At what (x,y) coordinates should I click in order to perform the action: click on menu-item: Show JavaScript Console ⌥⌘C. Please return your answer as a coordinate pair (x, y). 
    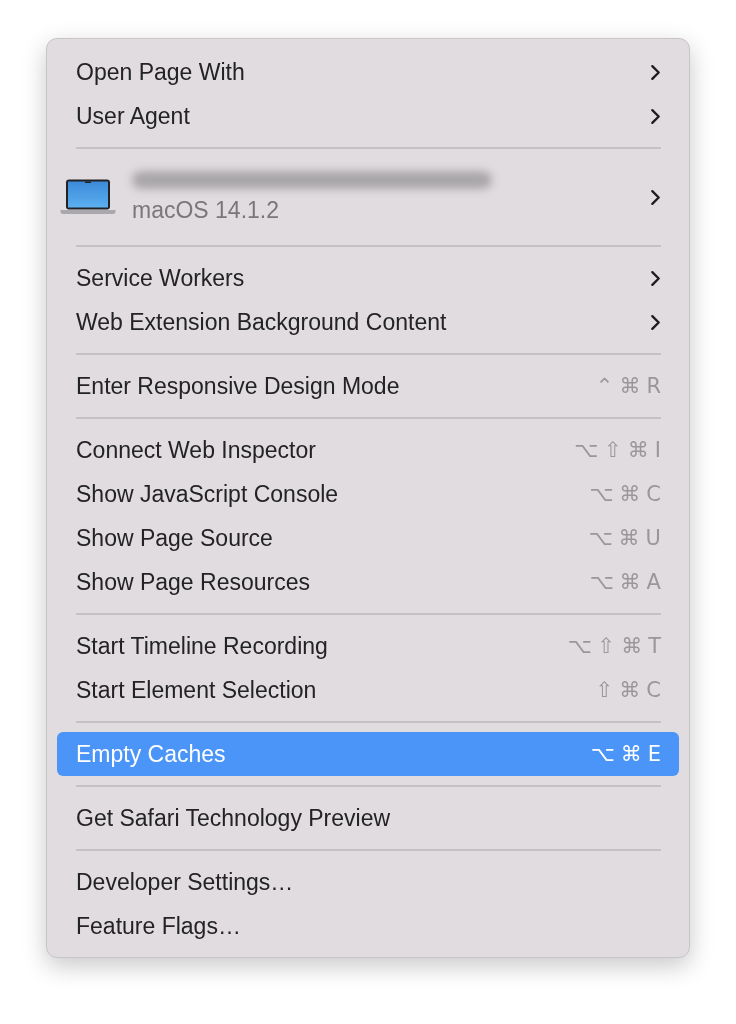
    Looking at the image, I should click on (368, 494).